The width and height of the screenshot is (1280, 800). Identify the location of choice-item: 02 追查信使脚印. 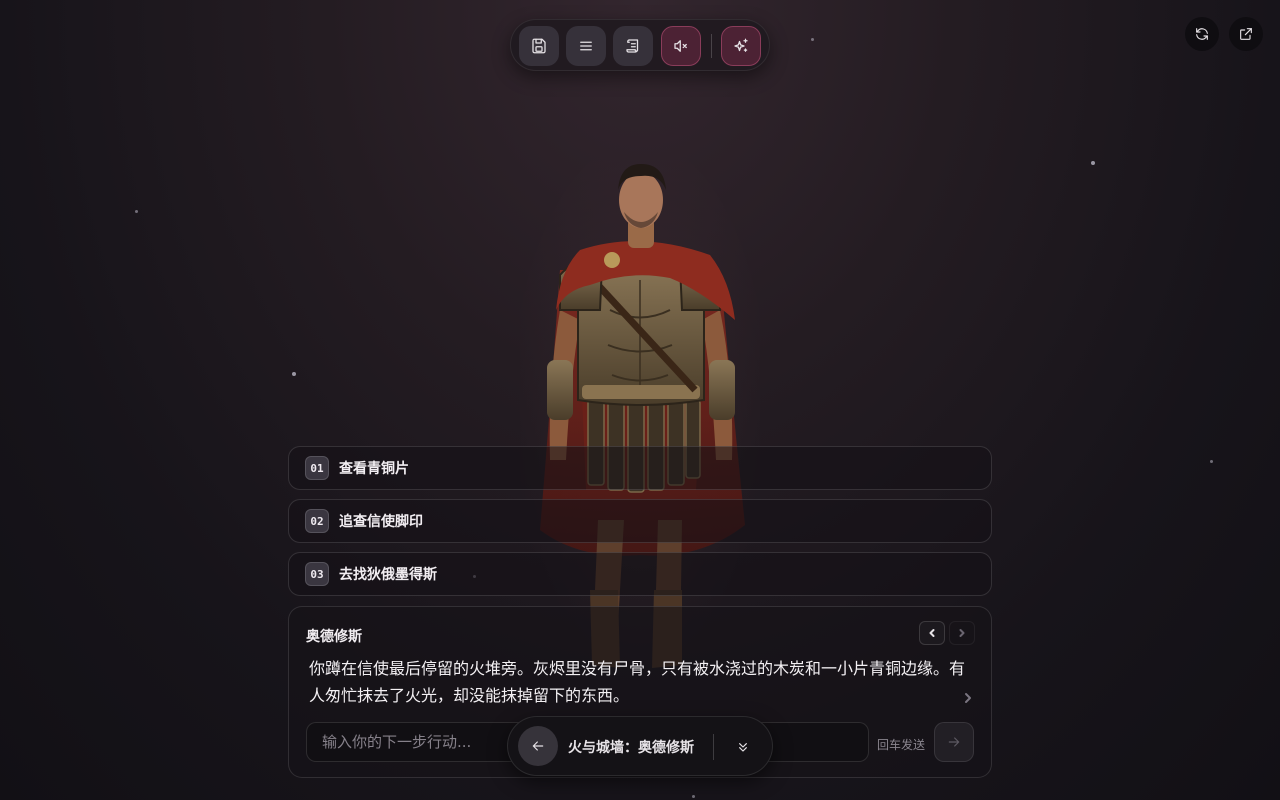
(640, 521).